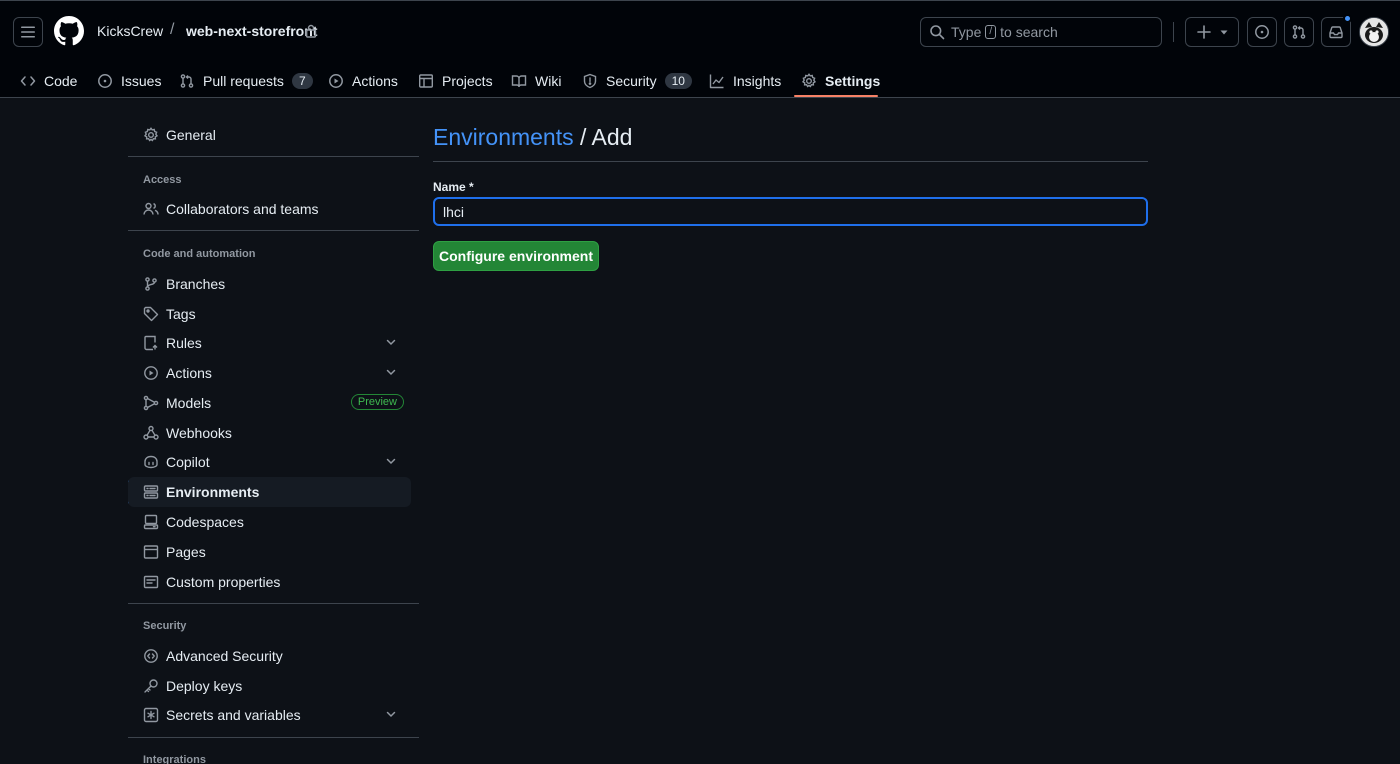  I want to click on tag-icon, so click(151, 314).